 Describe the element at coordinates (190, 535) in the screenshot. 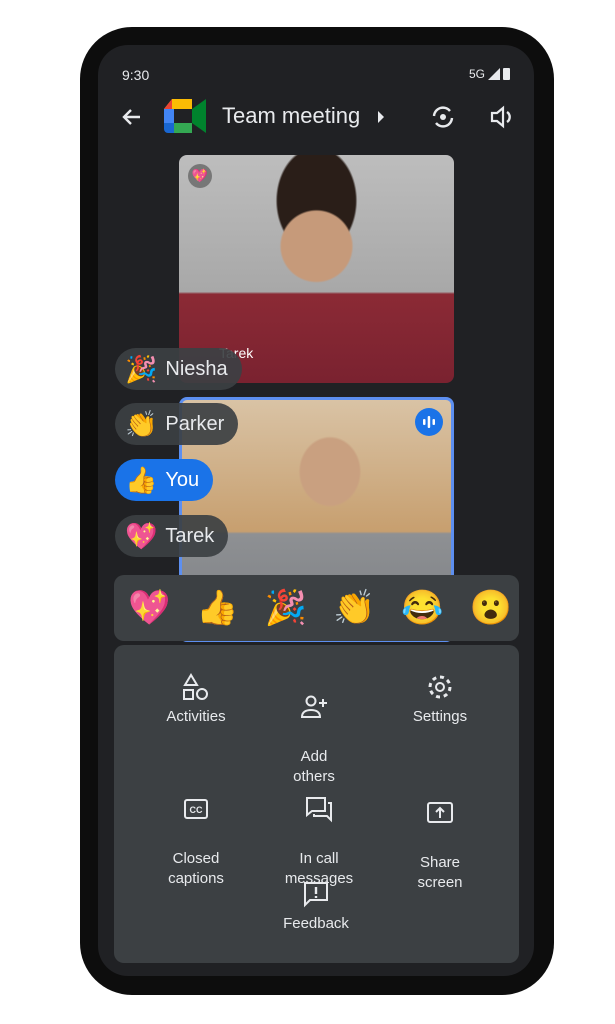

I see `reaction-name: Tarek` at that location.